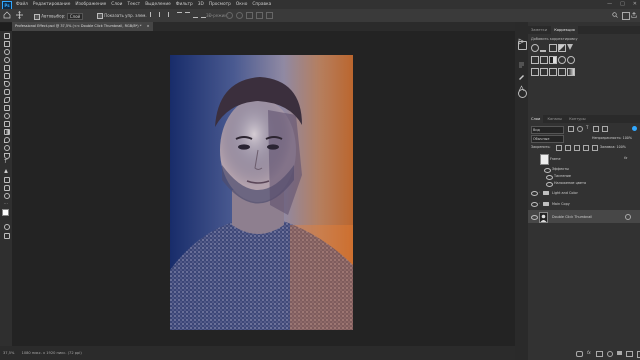 Image resolution: width=640 pixels, height=360 pixels. I want to click on color-balance-icon, so click(544, 60).